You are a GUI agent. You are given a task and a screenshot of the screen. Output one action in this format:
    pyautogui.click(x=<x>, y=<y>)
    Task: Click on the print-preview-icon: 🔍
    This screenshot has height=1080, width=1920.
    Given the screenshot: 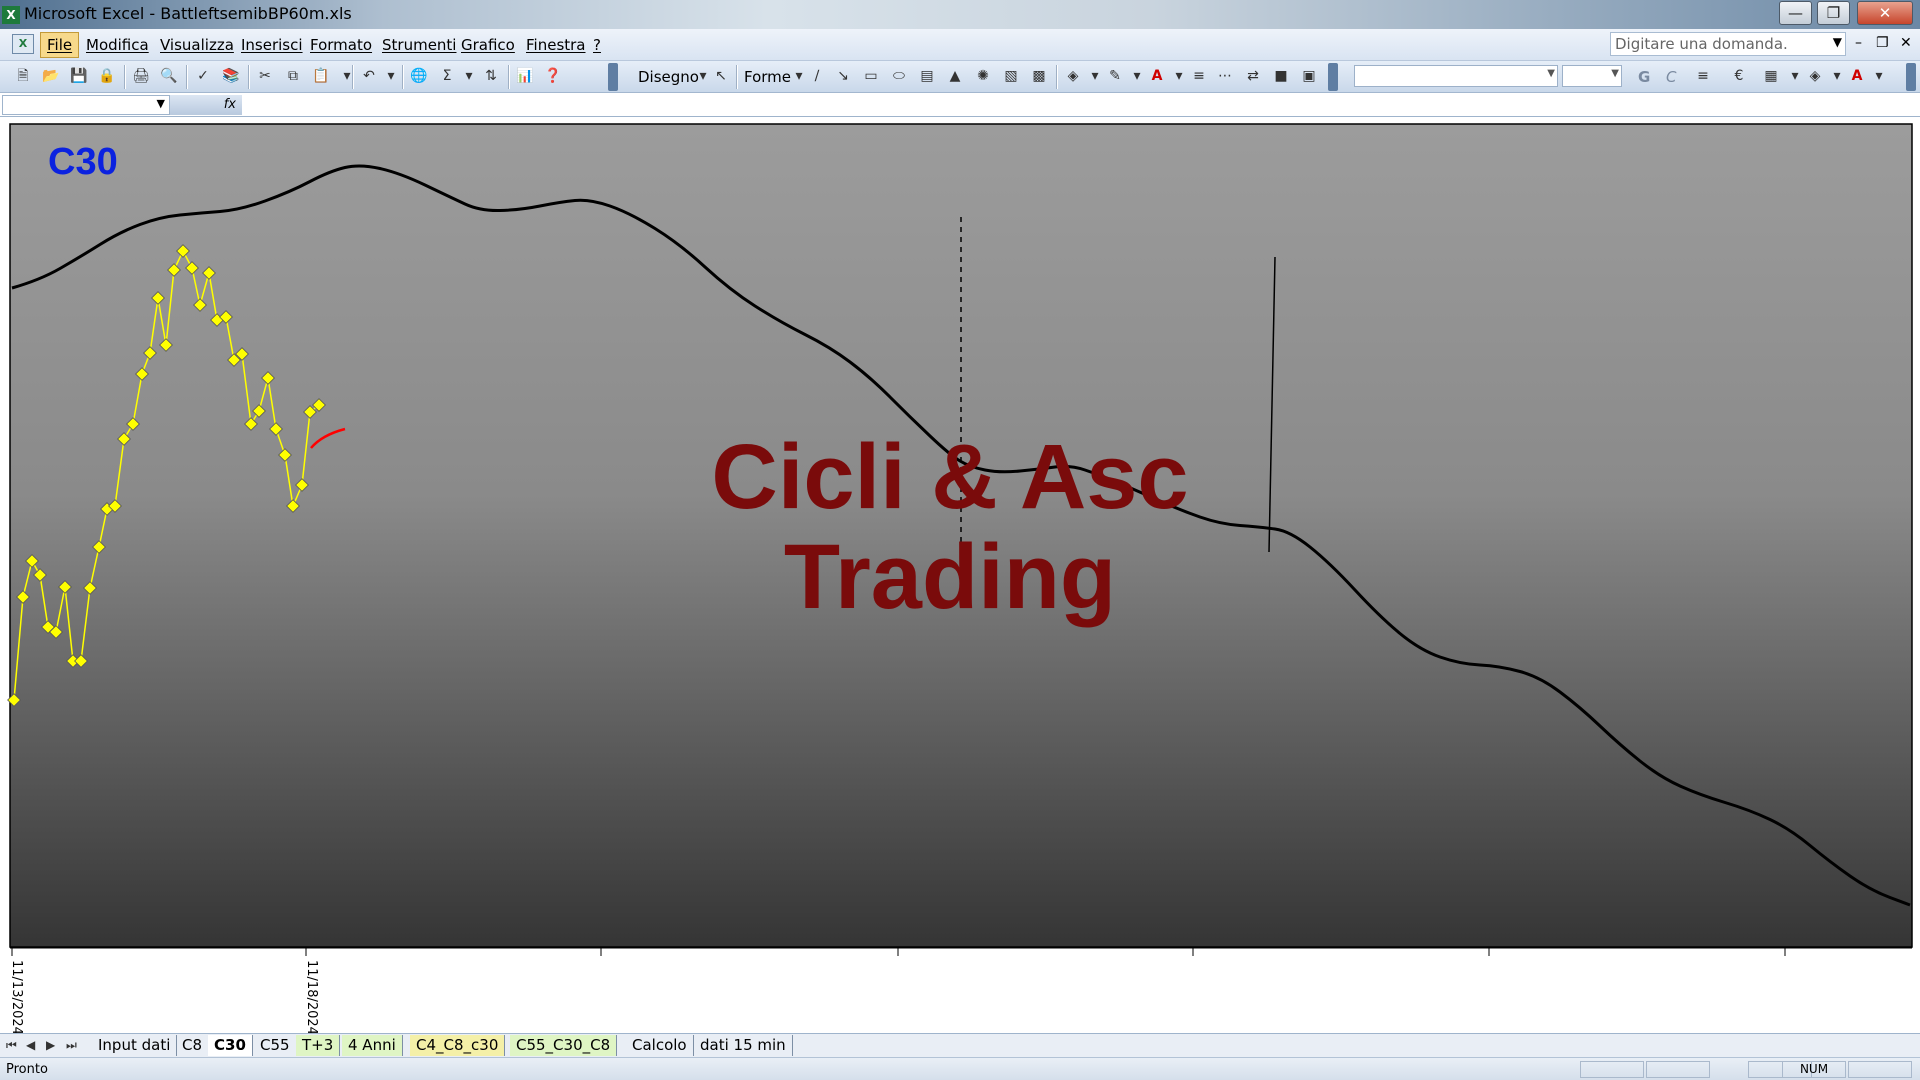 What is the action you would take?
    pyautogui.click(x=169, y=76)
    